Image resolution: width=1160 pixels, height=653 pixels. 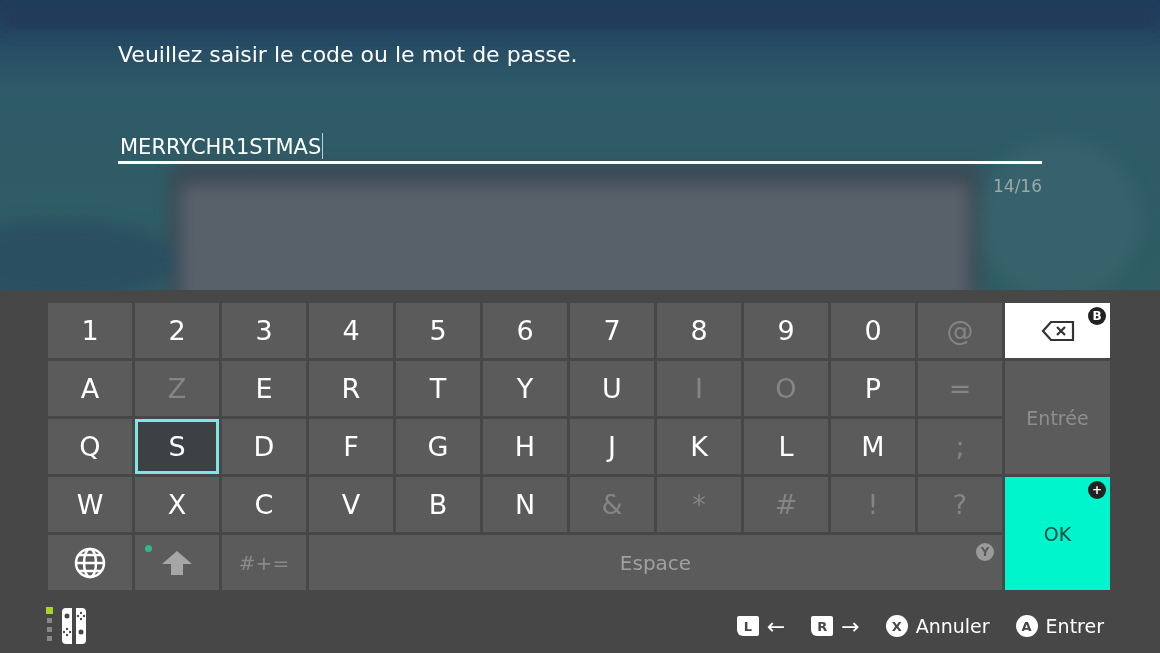 I want to click on keyboard-key: K, so click(x=699, y=446).